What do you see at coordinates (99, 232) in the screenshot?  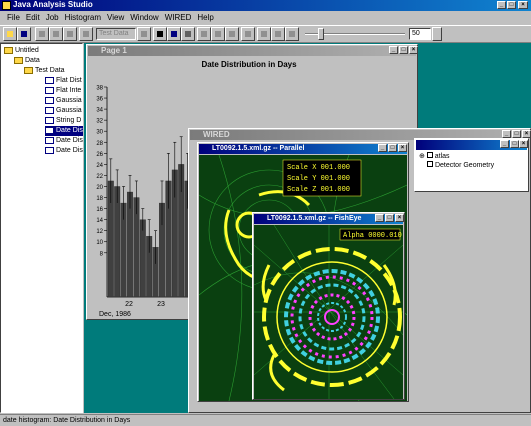 I see `y-tick-label: 12` at bounding box center [99, 232].